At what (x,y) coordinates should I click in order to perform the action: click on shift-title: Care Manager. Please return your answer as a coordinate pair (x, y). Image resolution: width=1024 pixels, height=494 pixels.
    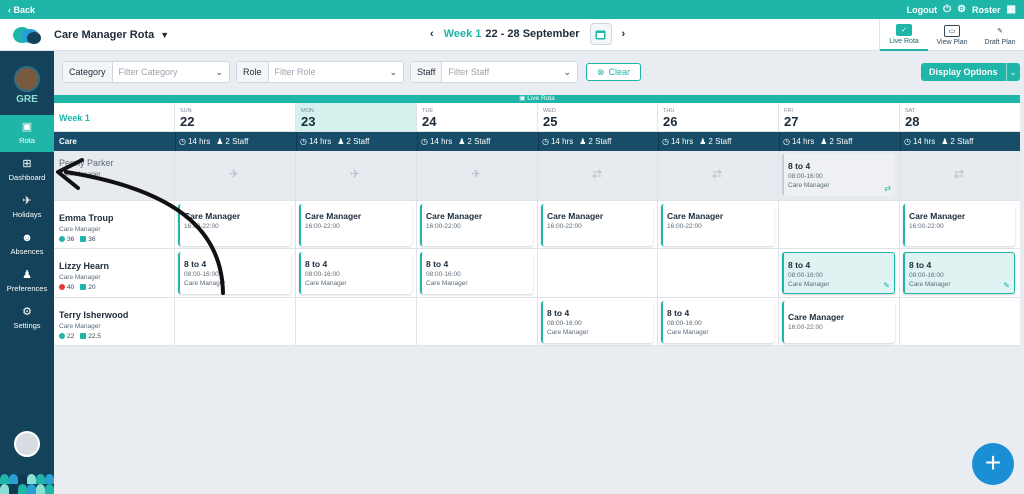
    Looking at the image, I should click on (816, 317).